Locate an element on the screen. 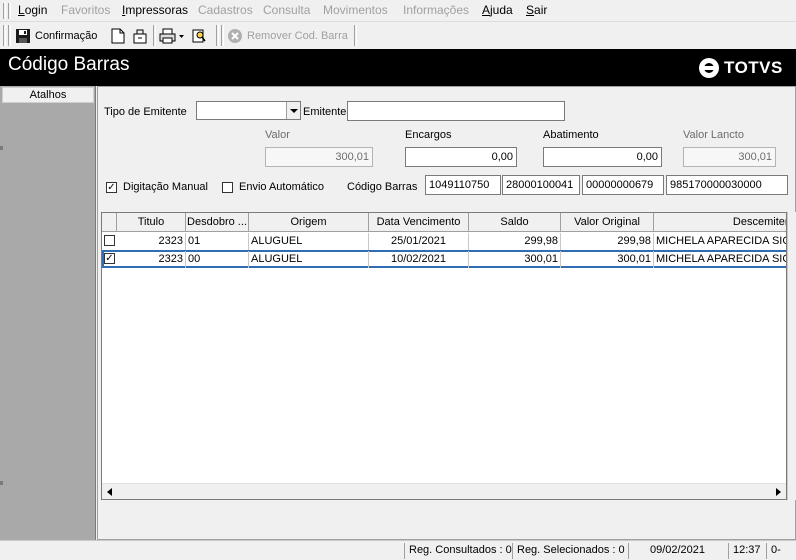 The width and height of the screenshot is (796, 560). emitente-input is located at coordinates (456, 111).